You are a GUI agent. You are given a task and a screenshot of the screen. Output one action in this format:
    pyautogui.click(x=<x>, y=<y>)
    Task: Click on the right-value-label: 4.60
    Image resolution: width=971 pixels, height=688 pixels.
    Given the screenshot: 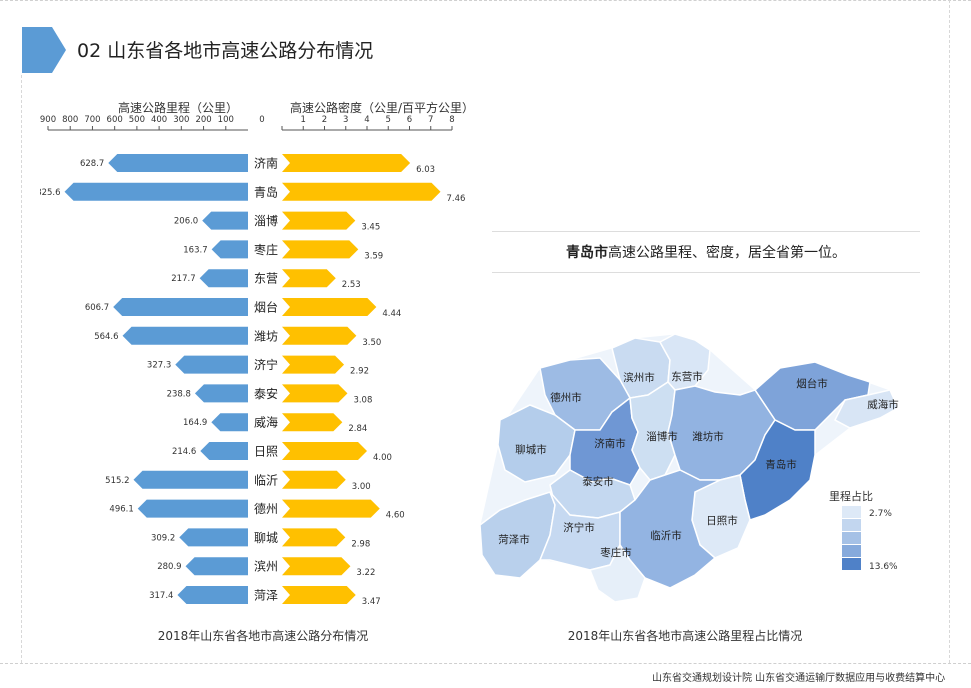 What is the action you would take?
    pyautogui.click(x=395, y=516)
    